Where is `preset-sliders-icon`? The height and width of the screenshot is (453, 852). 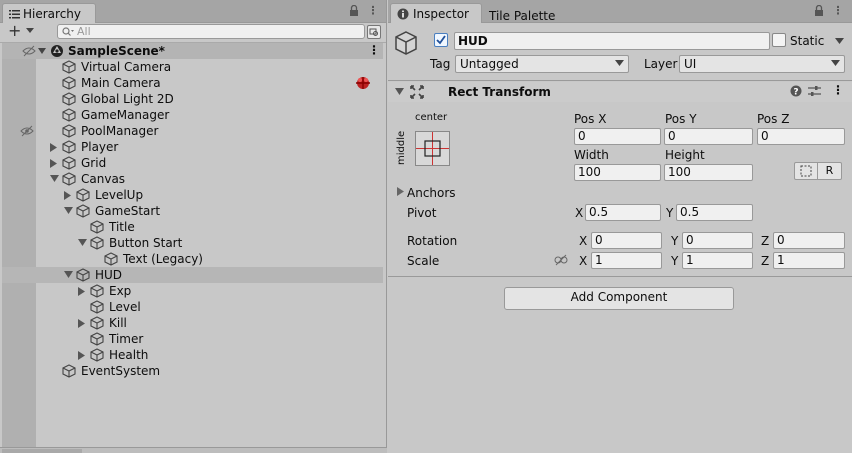 preset-sliders-icon is located at coordinates (814, 91).